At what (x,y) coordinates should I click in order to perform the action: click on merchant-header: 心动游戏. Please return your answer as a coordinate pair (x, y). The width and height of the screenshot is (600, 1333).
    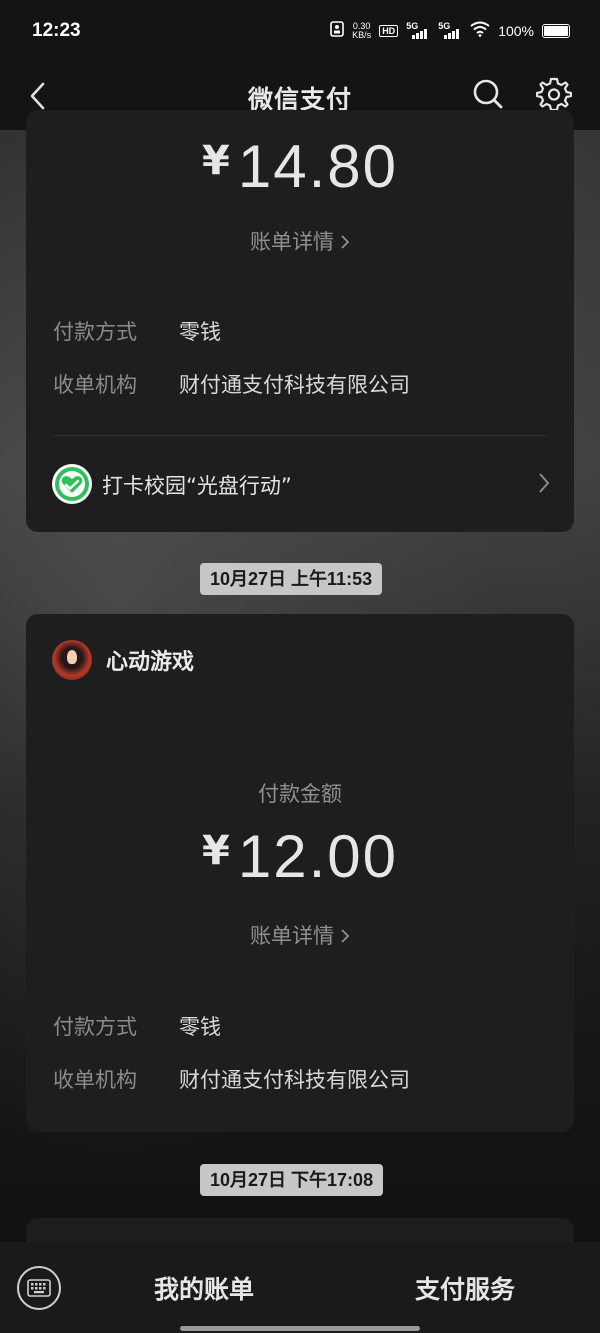
    Looking at the image, I should click on (123, 660).